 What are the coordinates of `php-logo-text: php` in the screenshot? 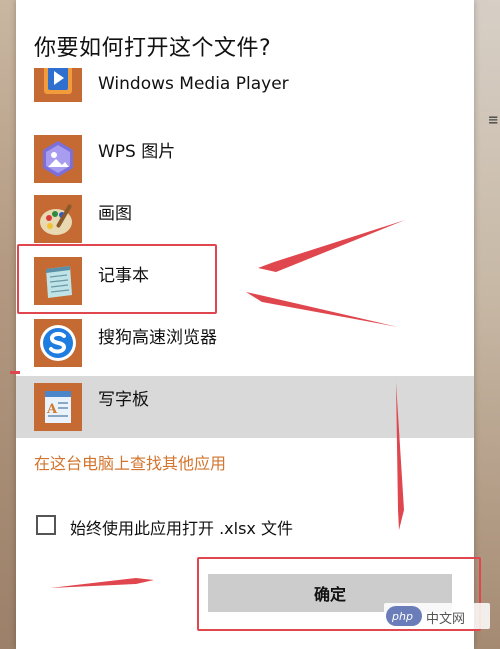 It's located at (402, 616).